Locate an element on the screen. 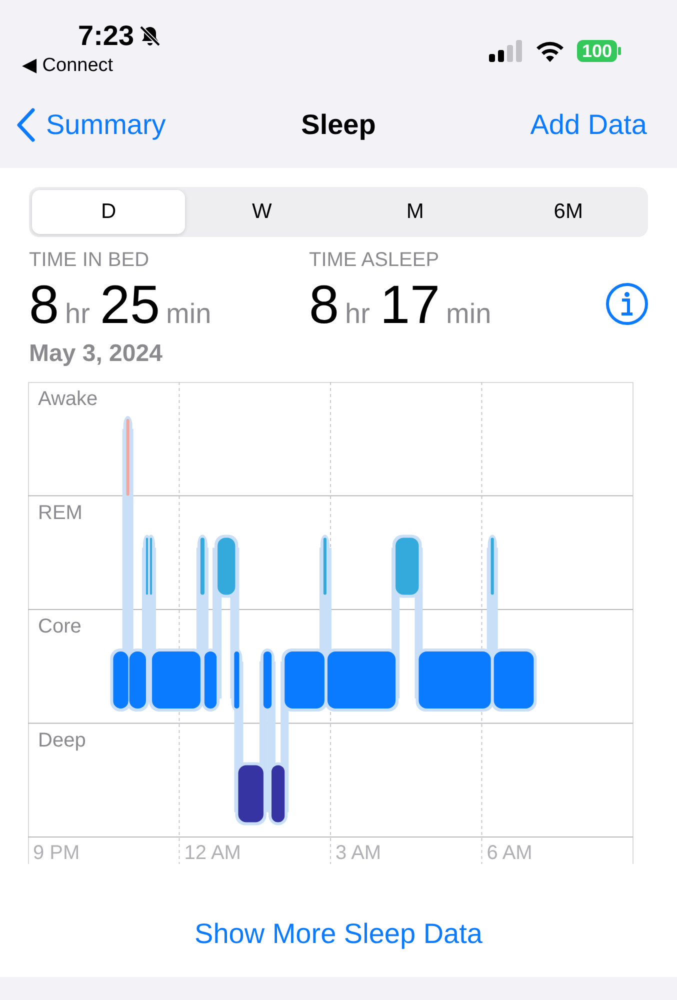 The width and height of the screenshot is (677, 1000). back-to-app-link: ◀ Connect is located at coordinates (92, 65).